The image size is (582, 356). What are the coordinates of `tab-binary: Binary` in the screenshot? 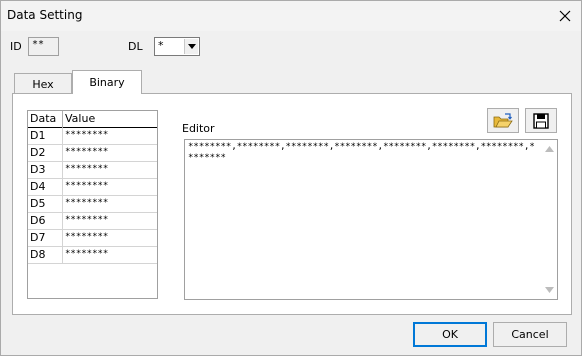 It's located at (107, 82).